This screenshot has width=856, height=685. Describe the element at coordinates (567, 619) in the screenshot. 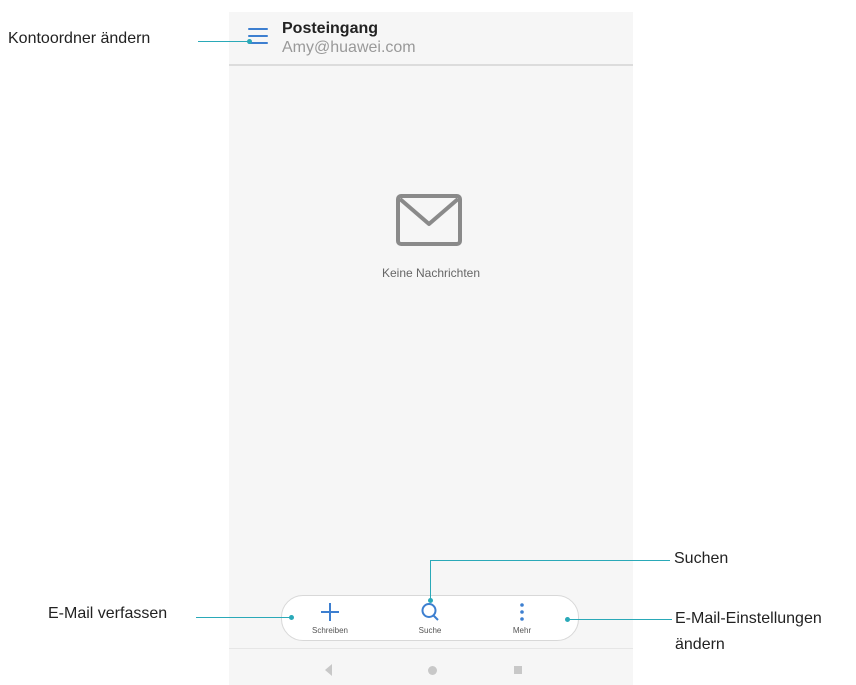

I see `callout-dot-settings` at that location.